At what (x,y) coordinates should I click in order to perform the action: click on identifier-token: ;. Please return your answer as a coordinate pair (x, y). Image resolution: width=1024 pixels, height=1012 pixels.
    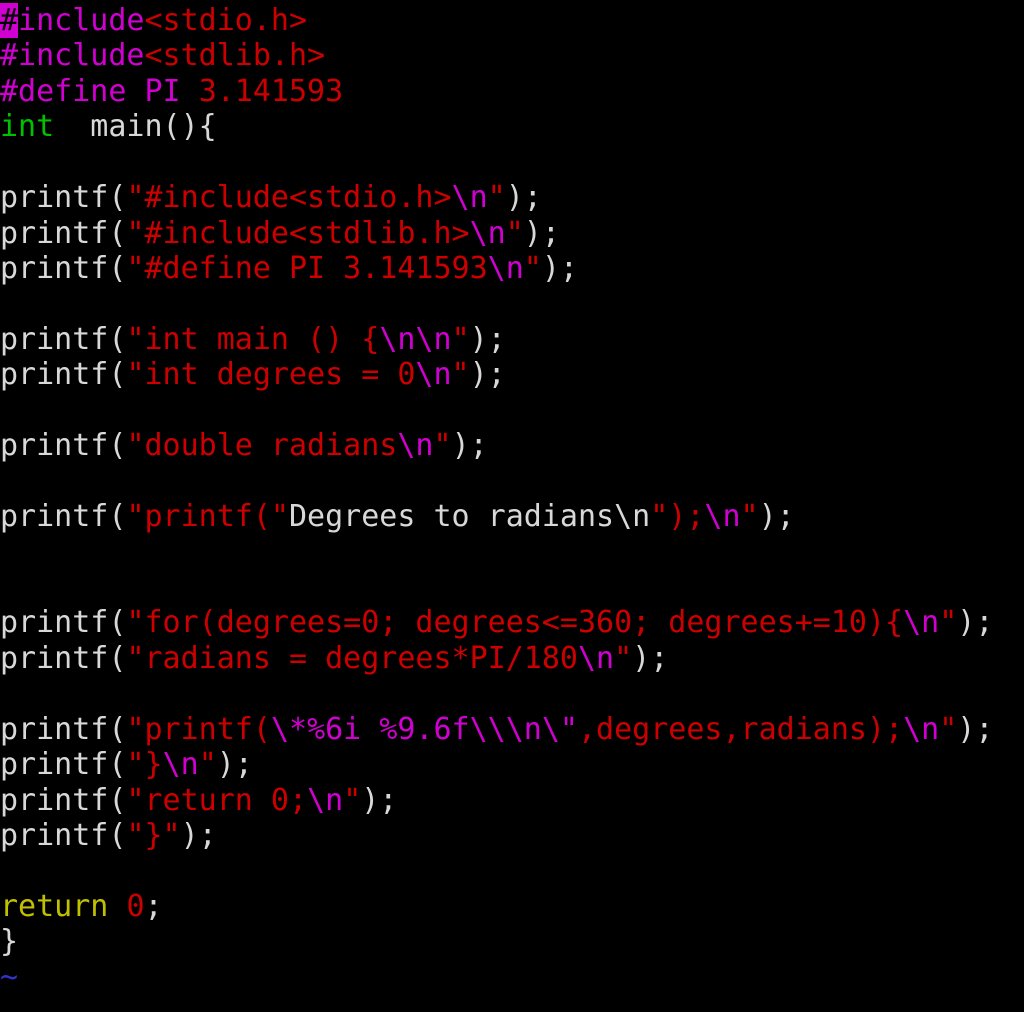
    Looking at the image, I should click on (153, 906).